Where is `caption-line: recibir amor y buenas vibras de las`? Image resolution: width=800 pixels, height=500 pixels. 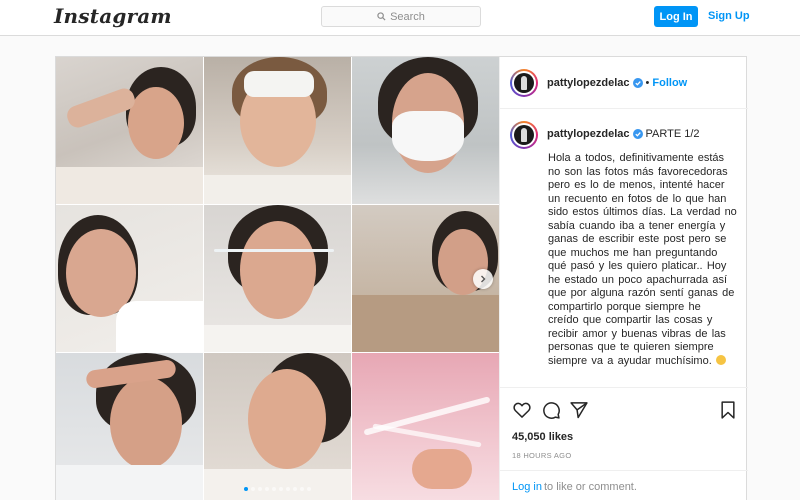 caption-line: recibir amor y buenas vibras de las is located at coordinates (637, 333).